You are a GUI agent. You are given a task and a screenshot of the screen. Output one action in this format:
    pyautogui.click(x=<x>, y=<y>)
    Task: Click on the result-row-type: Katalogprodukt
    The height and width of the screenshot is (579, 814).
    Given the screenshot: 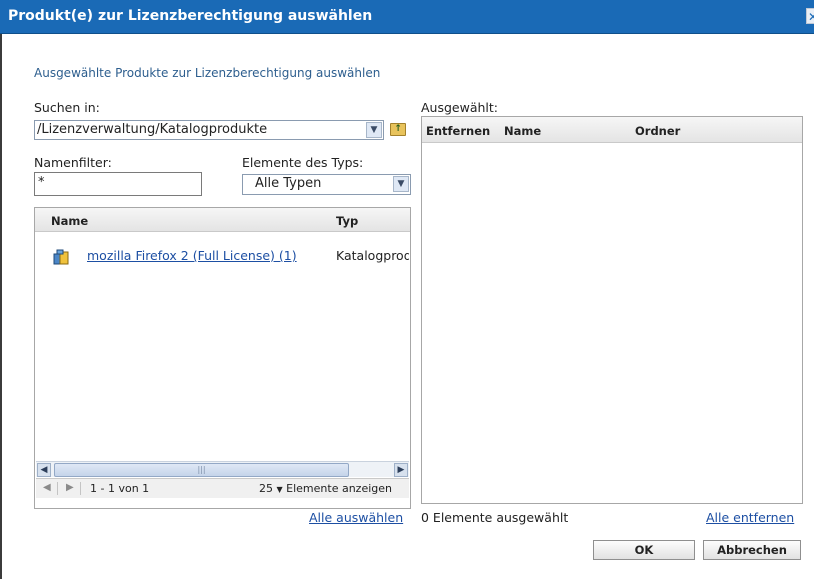 What is the action you would take?
    pyautogui.click(x=372, y=255)
    